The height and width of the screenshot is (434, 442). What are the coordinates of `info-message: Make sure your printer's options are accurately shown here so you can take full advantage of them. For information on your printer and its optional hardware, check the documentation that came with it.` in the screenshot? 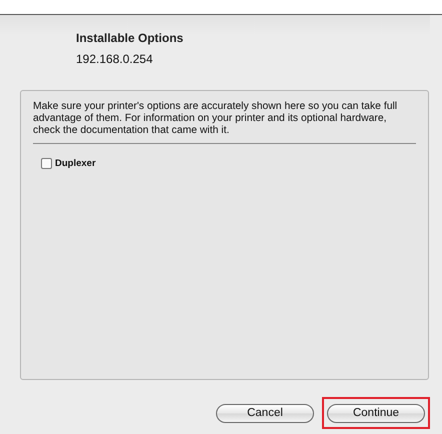 It's located at (215, 119).